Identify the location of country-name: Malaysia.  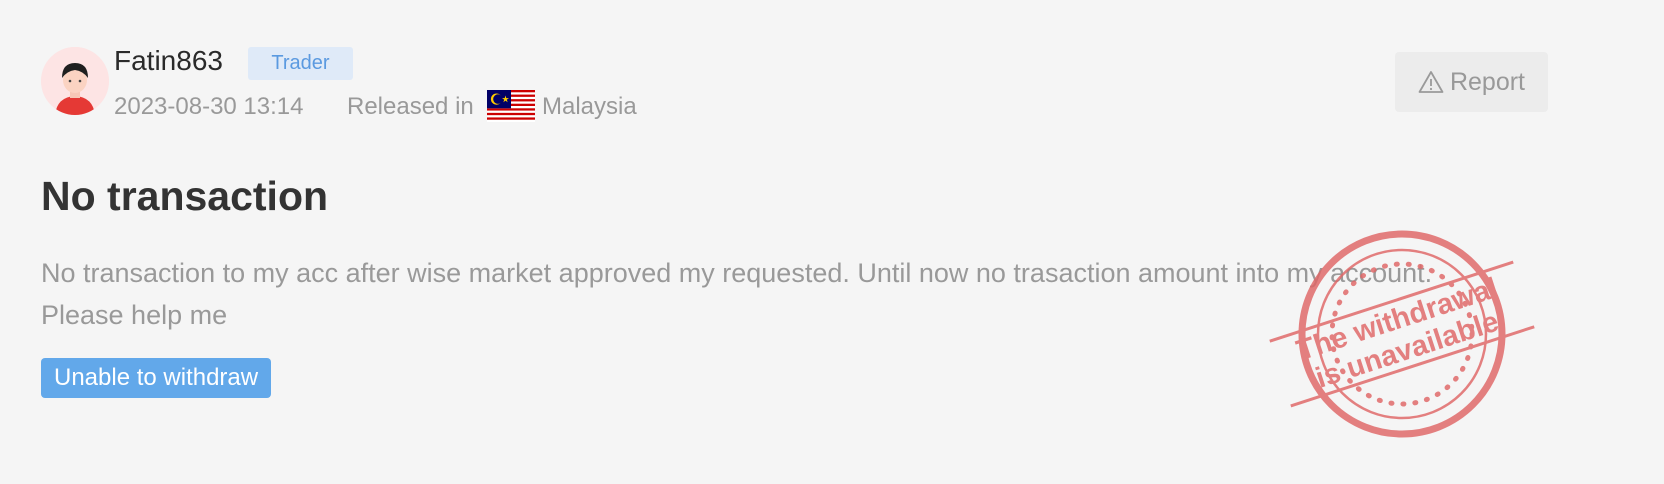
(589, 106).